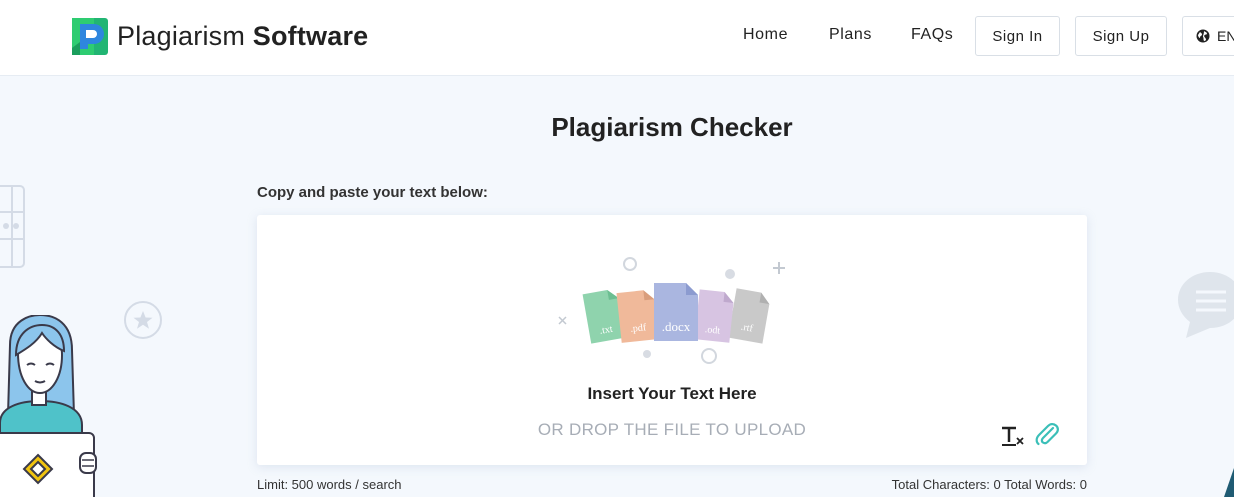 This screenshot has height=497, width=1234. What do you see at coordinates (1206, 305) in the screenshot?
I see `chat-bubble-icon` at bounding box center [1206, 305].